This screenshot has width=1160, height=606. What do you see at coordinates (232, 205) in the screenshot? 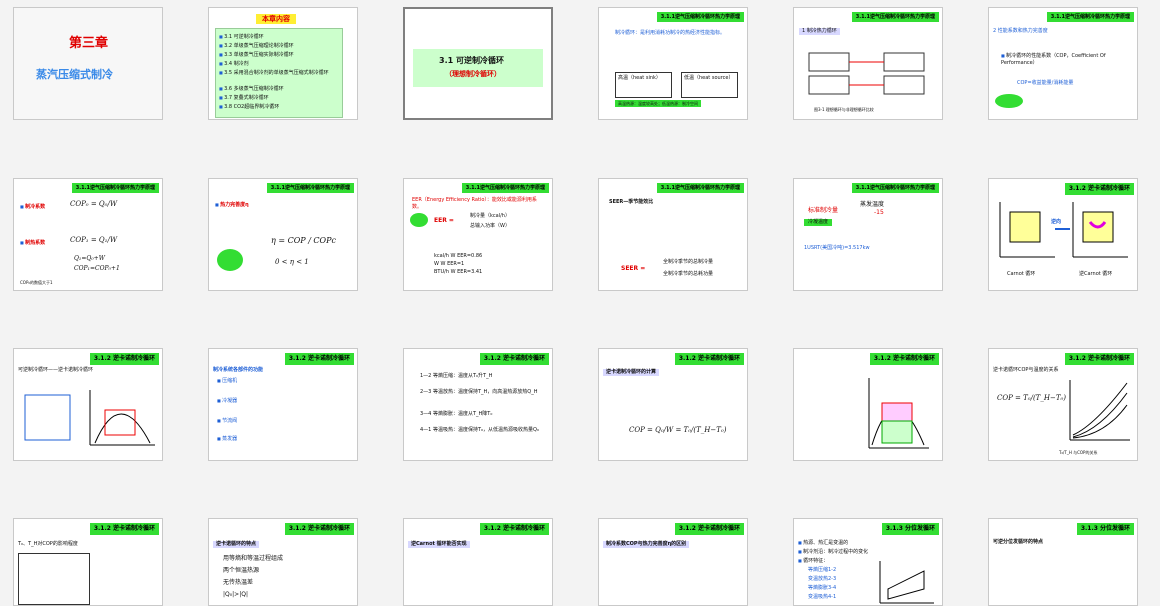
I see `slide-label: 热力完善度η` at bounding box center [232, 205].